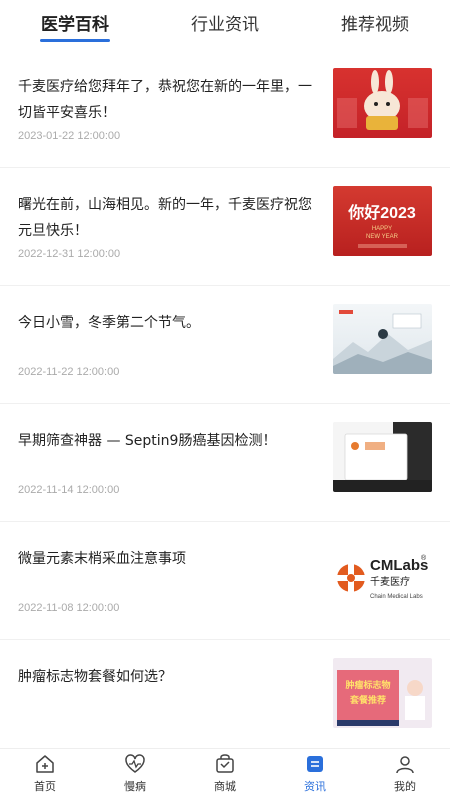 The image size is (450, 800). I want to click on news-icon, so click(315, 764).